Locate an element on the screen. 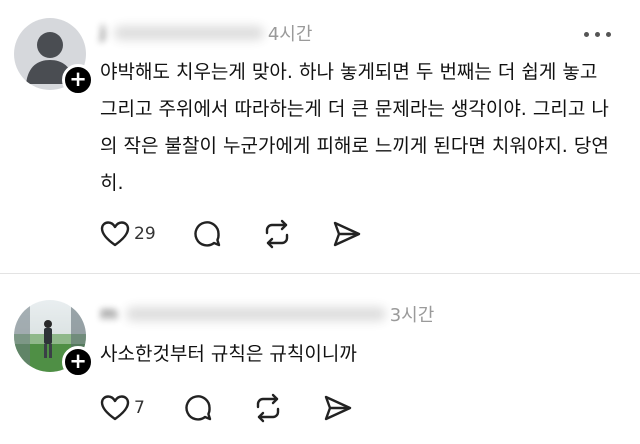 This screenshot has width=640, height=444. post-meta: m 3시간 is located at coordinates (267, 314).